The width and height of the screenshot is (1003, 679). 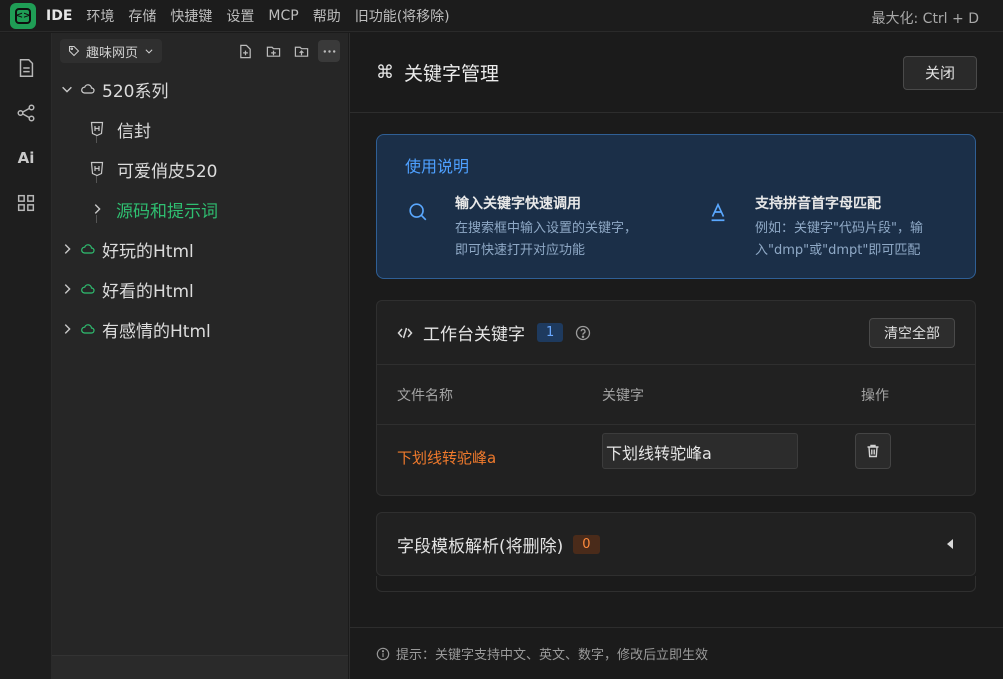 I want to click on menu-legacy: 旧功能(将移除), so click(x=402, y=16).